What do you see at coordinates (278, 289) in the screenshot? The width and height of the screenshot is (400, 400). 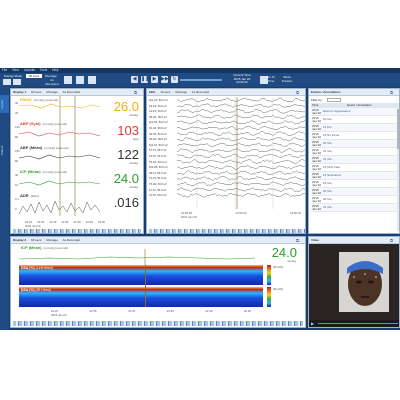 I see `dsa-scale-unit-right: (% uV²)` at bounding box center [278, 289].